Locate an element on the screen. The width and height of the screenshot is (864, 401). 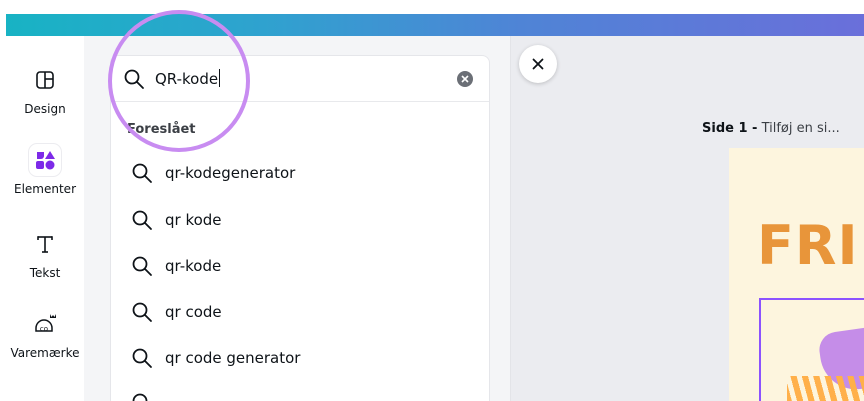
suggestion-label: qr-kode is located at coordinates (193, 266).